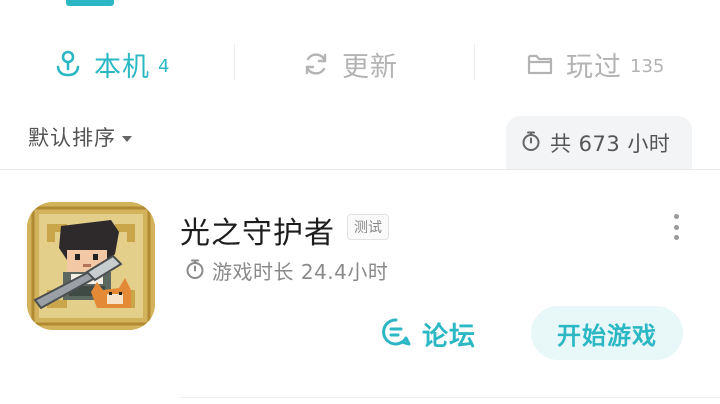  What do you see at coordinates (607, 335) in the screenshot?
I see `start-game-label: 开始游戏` at bounding box center [607, 335].